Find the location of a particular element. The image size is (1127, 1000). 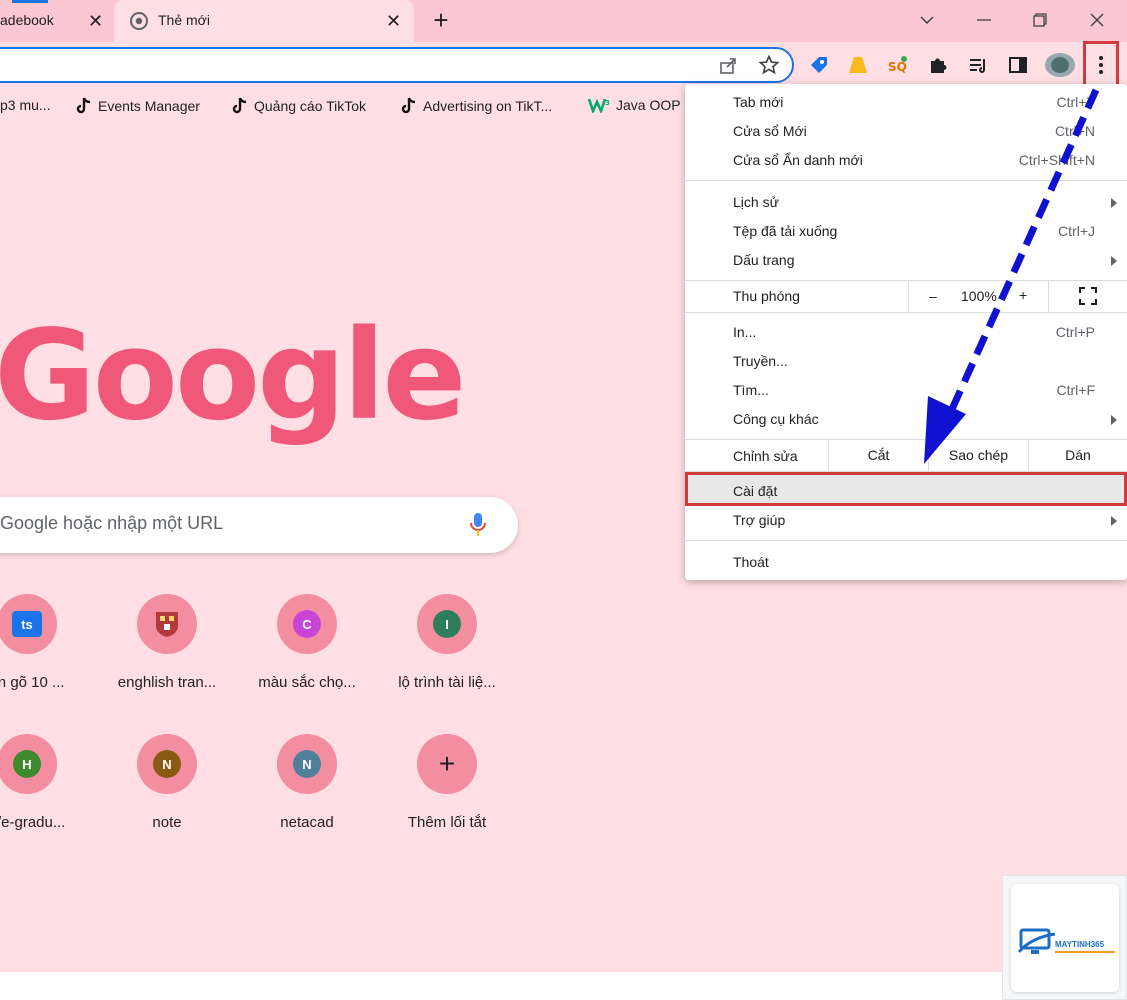

menu-item-more-tools: Công cụ khác is located at coordinates (906, 419).